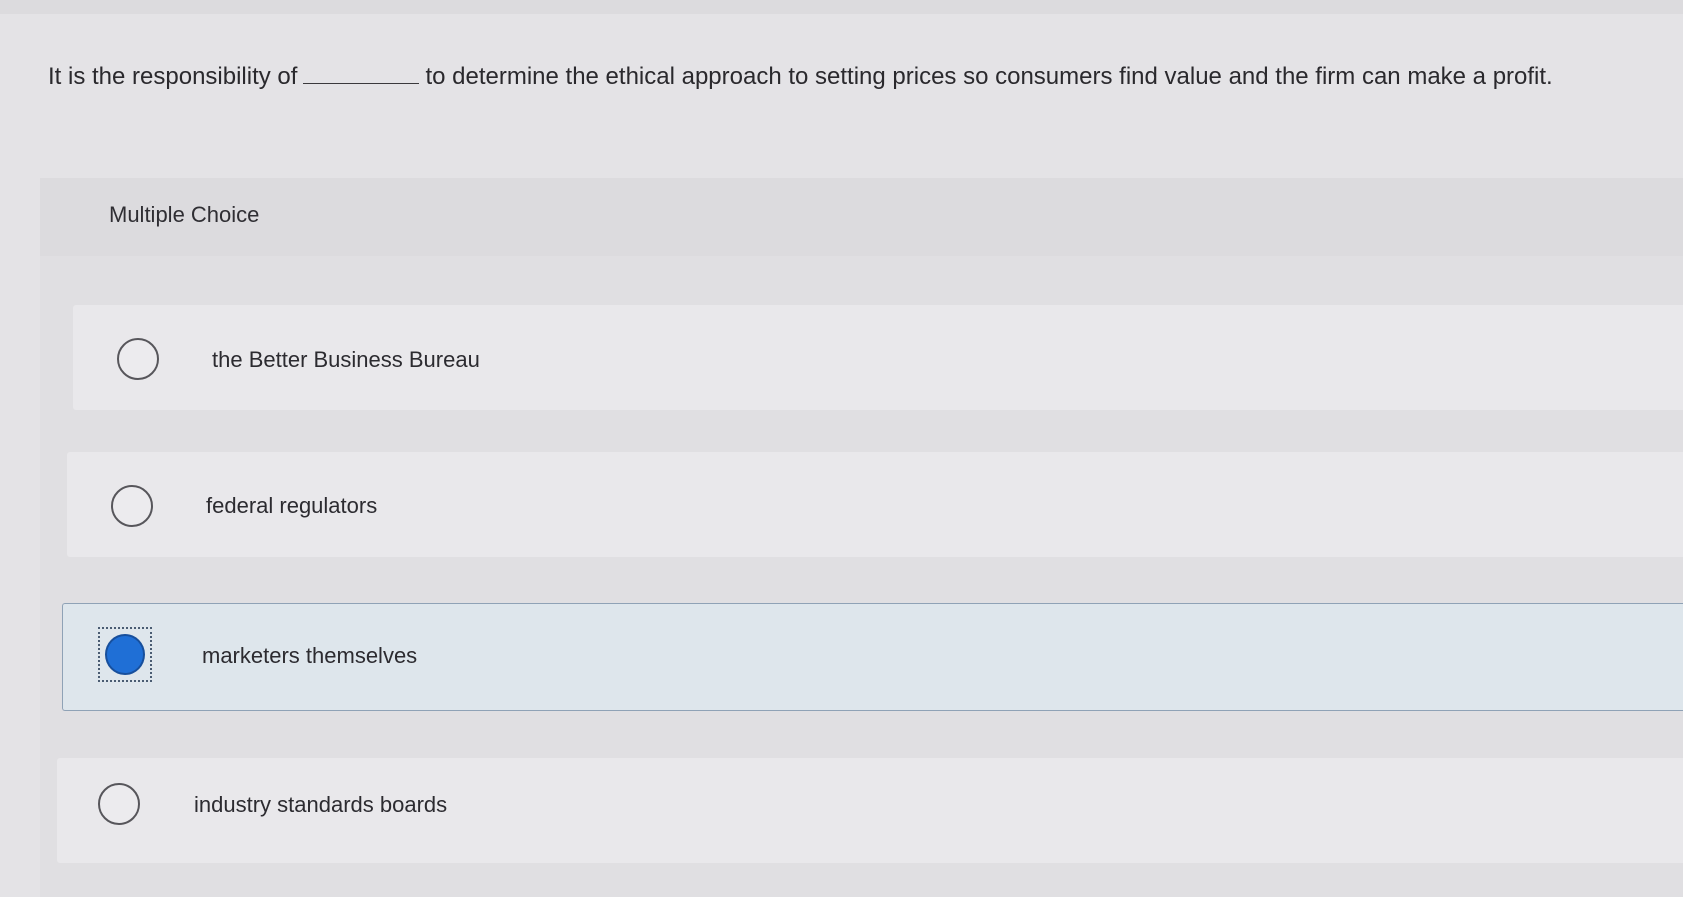 The height and width of the screenshot is (897, 1683). What do you see at coordinates (875, 504) in the screenshot?
I see `choice-option-federal-regulators: federal regulators` at bounding box center [875, 504].